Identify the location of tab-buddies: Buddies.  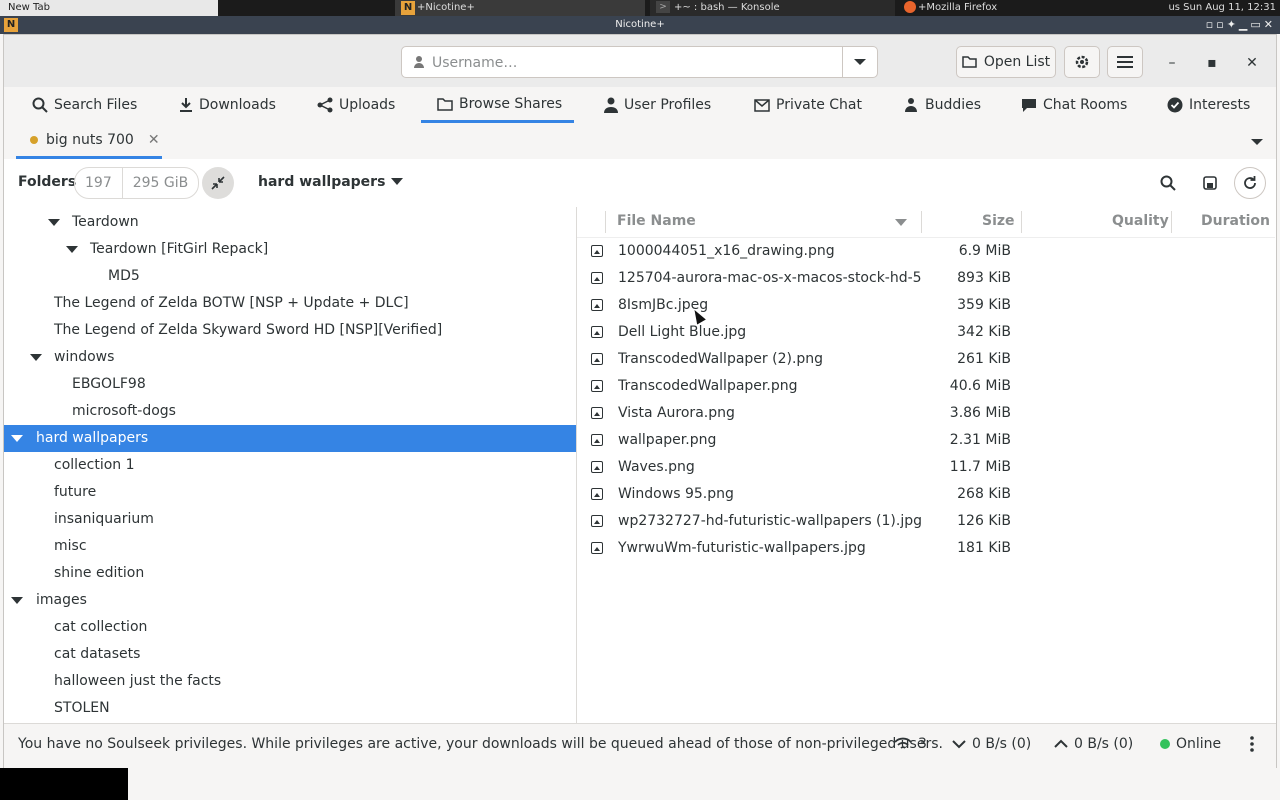
(942, 105).